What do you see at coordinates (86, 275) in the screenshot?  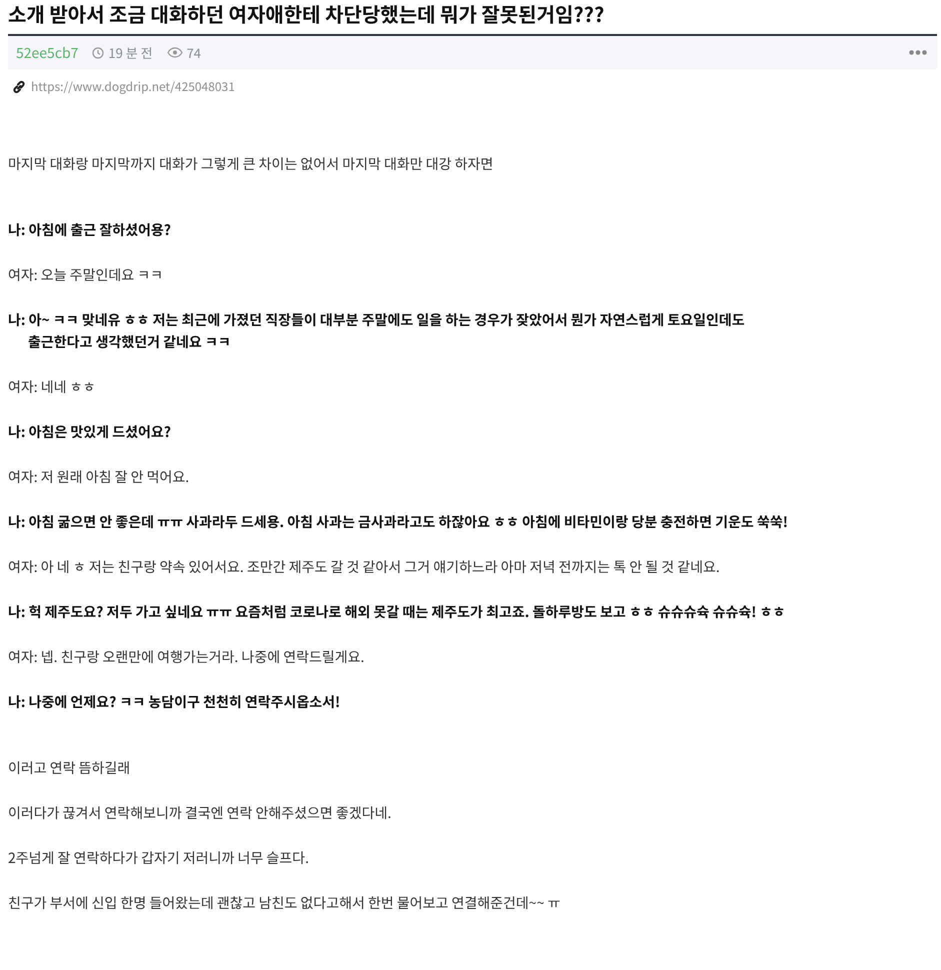 I see `chat-line: 여자: 오늘 주말인데요 ㅋㅋ` at bounding box center [86, 275].